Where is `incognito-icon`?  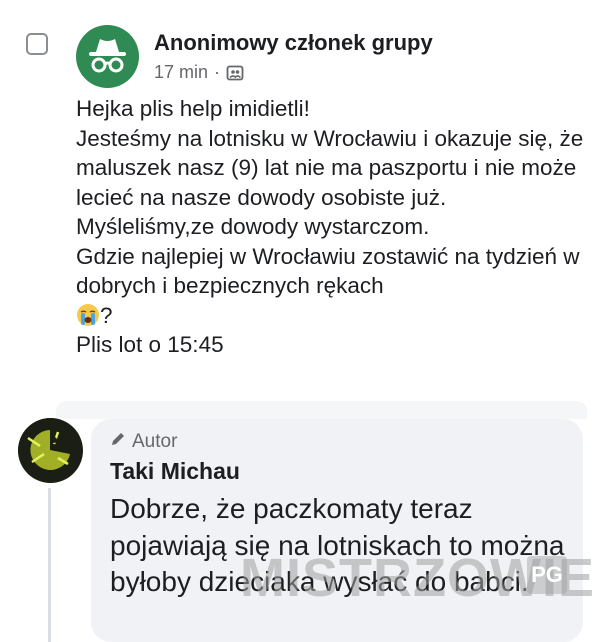
incognito-icon is located at coordinates (107, 56).